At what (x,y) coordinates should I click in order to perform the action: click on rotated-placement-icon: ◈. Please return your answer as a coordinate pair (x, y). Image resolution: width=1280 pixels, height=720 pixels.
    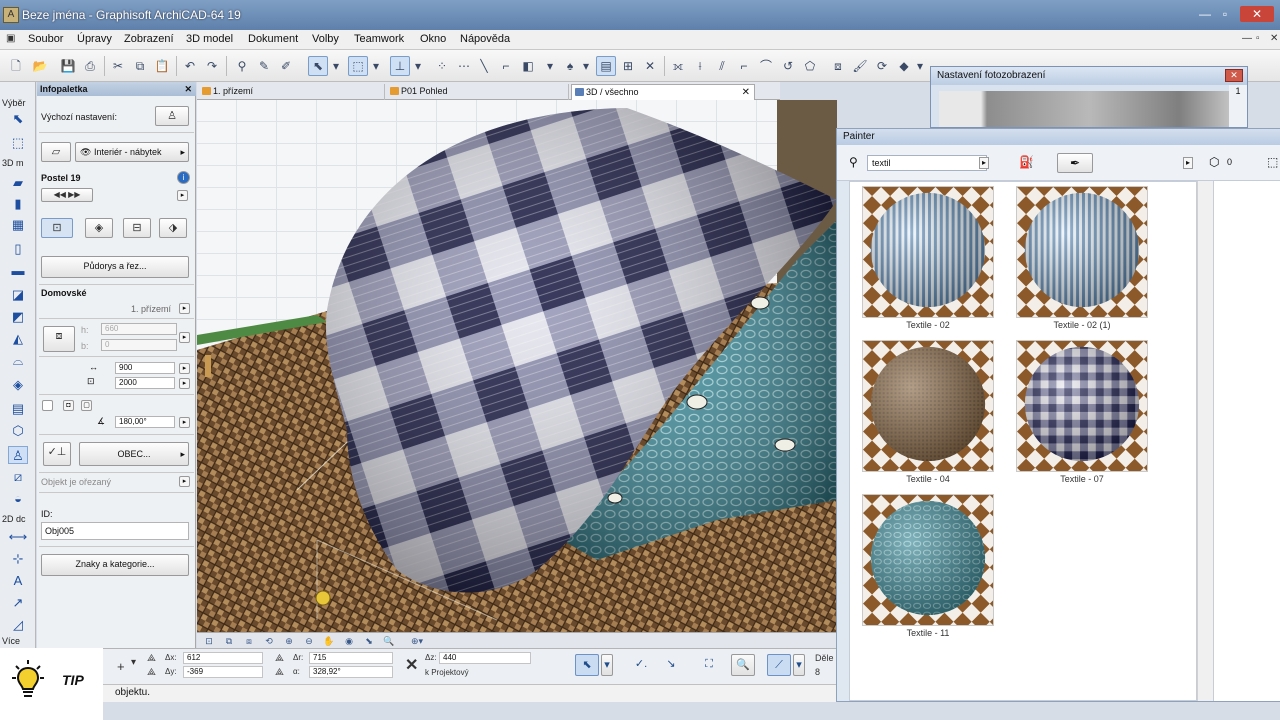
    Looking at the image, I should click on (99, 228).